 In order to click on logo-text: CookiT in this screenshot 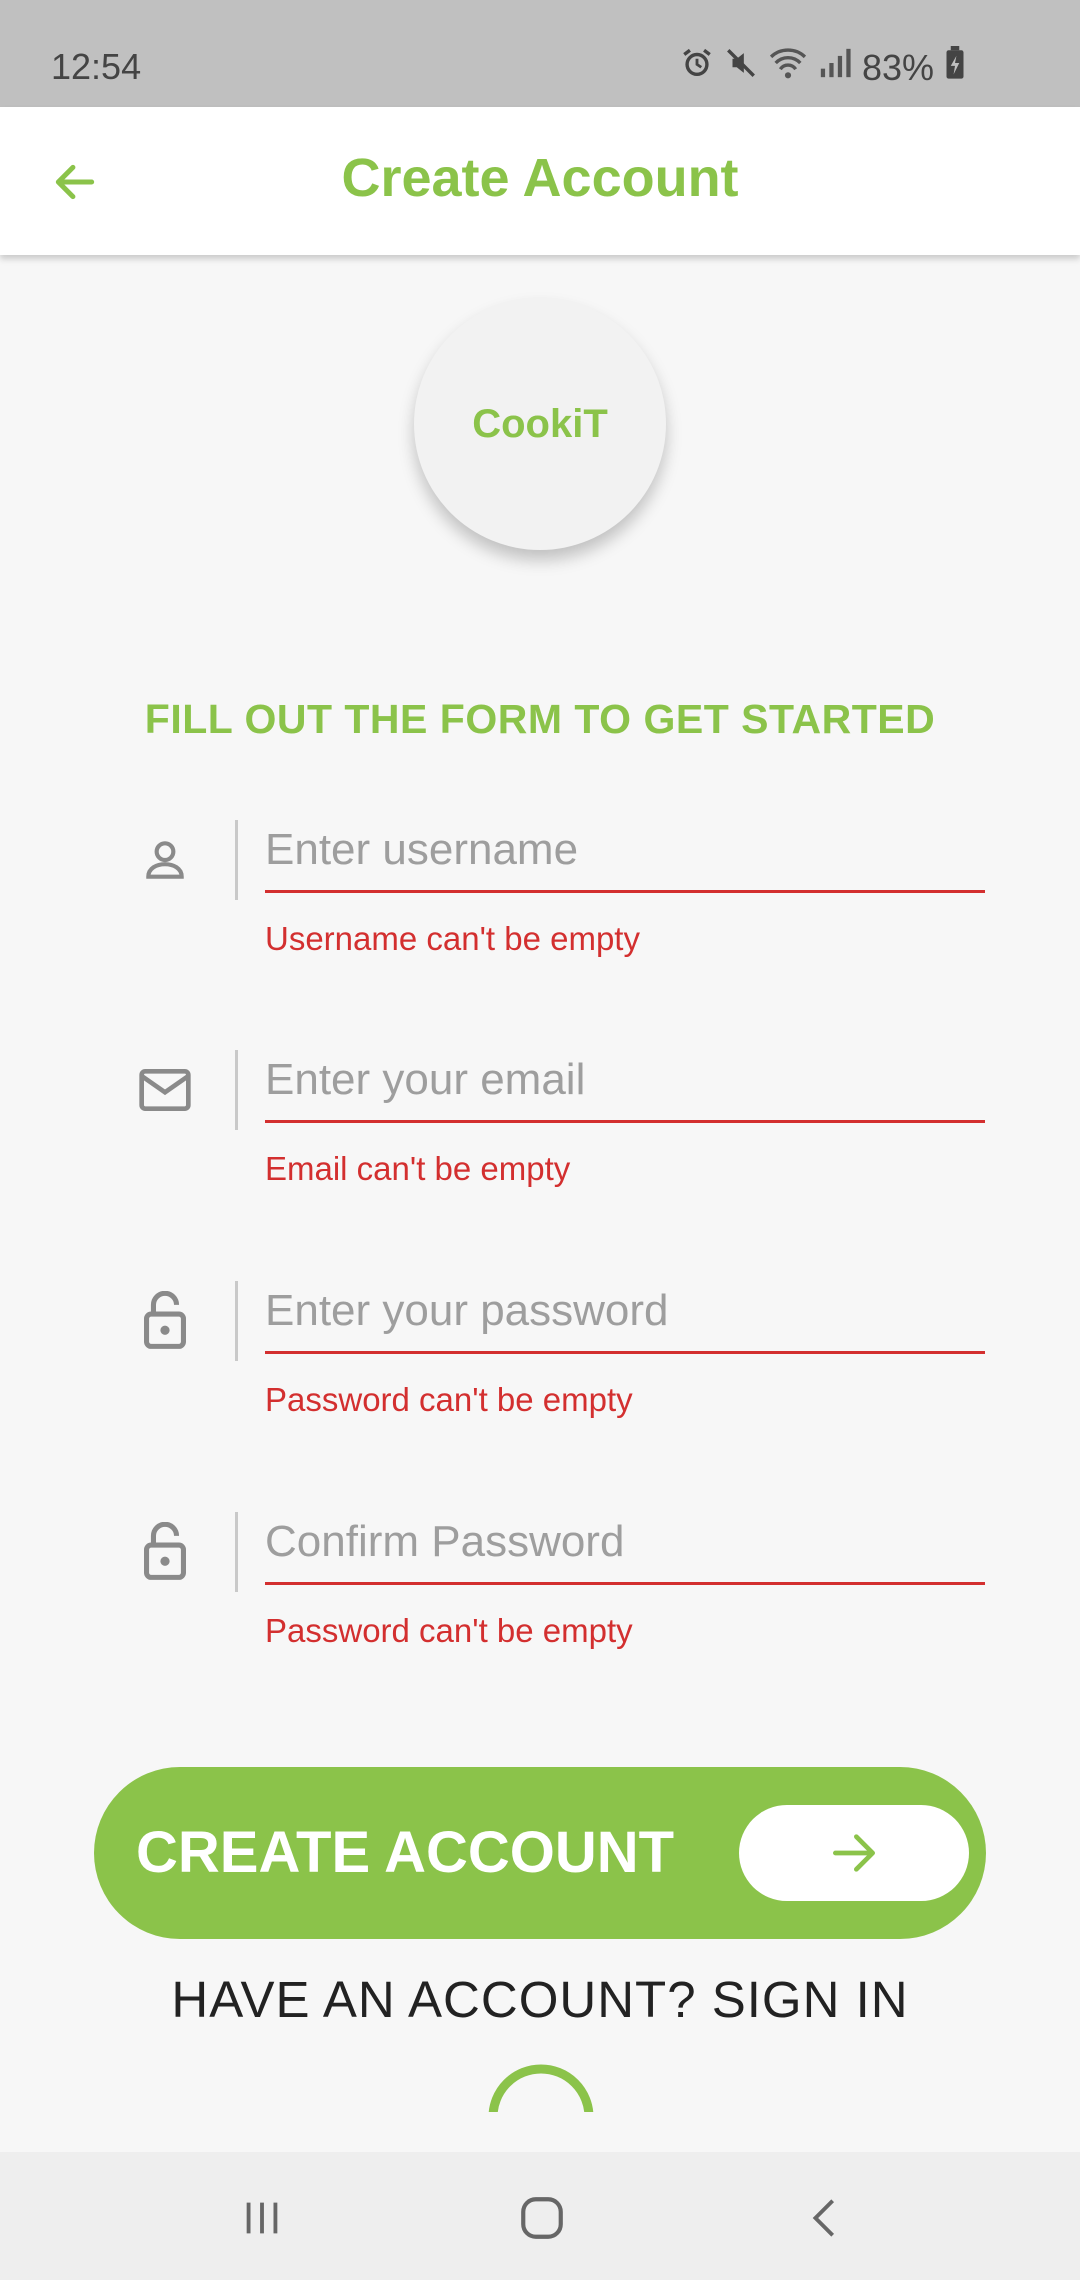, I will do `click(540, 423)`.